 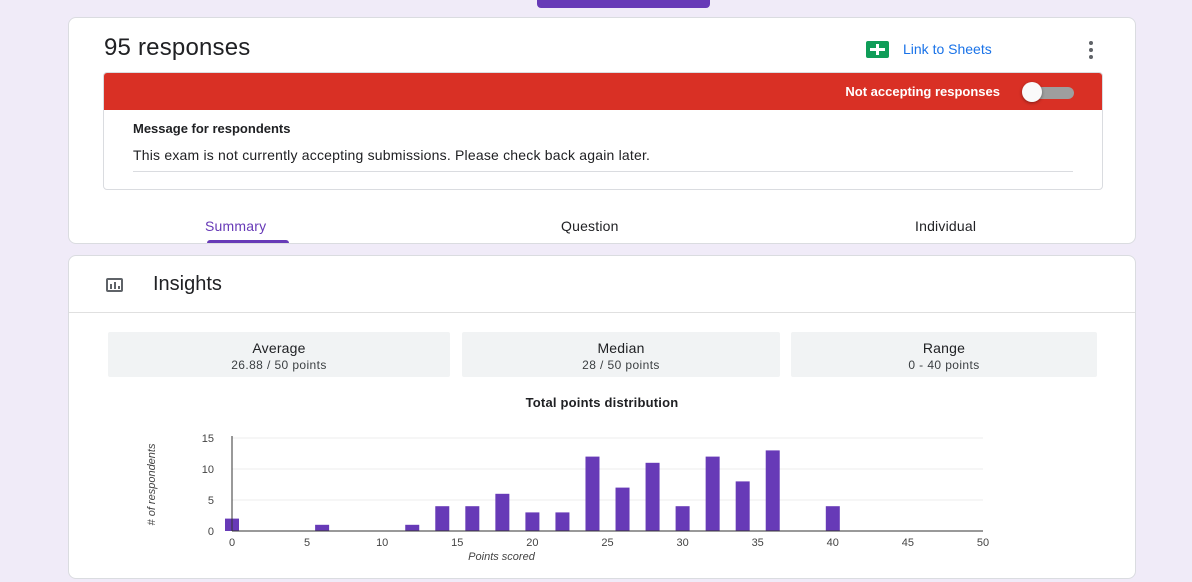 What do you see at coordinates (114, 285) in the screenshot?
I see `insights-icon` at bounding box center [114, 285].